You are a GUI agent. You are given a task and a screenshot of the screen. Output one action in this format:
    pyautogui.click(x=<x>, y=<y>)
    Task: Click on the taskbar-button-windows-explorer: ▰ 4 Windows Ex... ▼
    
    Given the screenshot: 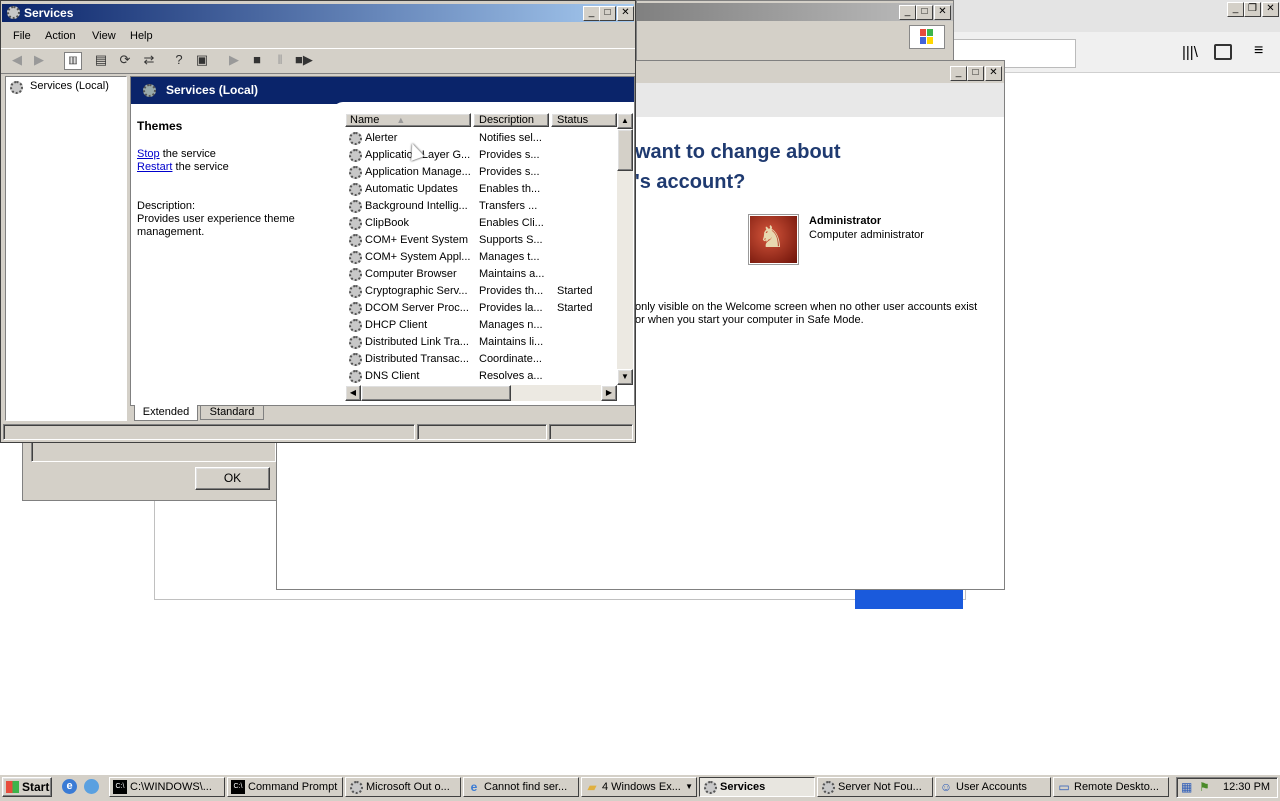 What is the action you would take?
    pyautogui.click(x=639, y=787)
    